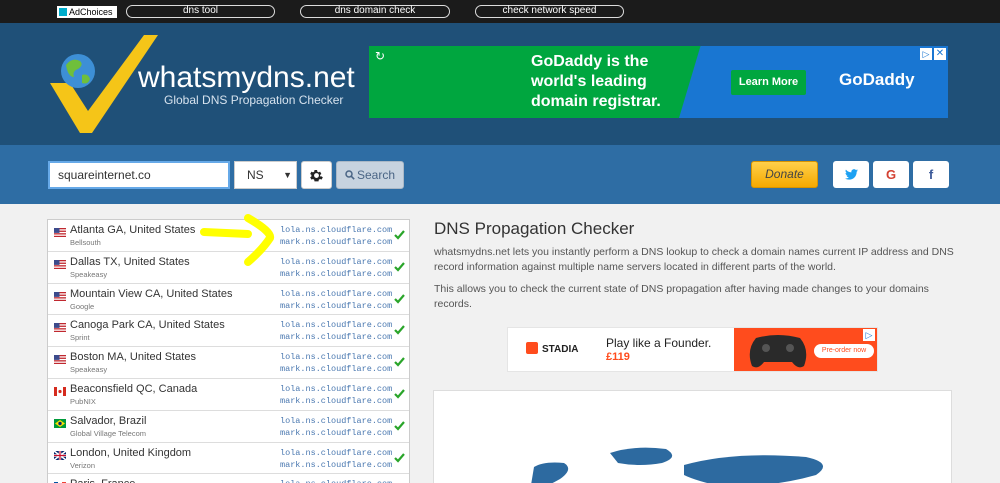 The width and height of the screenshot is (1000, 483). I want to click on page-title: DNS Propagation Checker, so click(534, 228).